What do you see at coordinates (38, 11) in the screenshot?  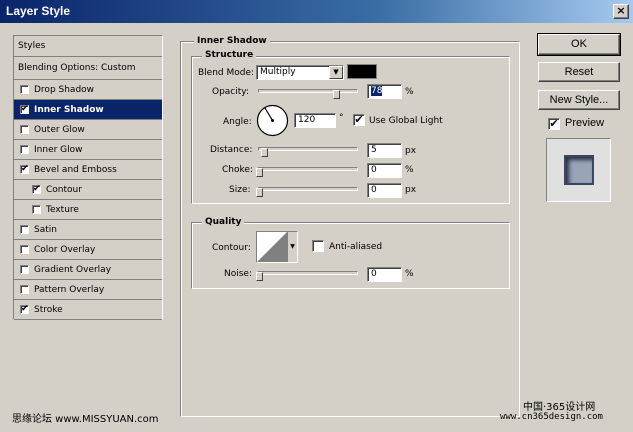 I see `window-title: Layer Style` at bounding box center [38, 11].